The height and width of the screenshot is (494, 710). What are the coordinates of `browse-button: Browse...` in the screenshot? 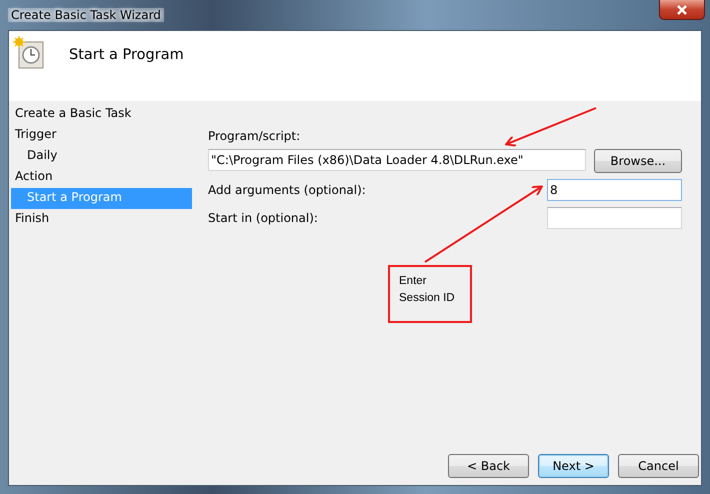 It's located at (638, 161).